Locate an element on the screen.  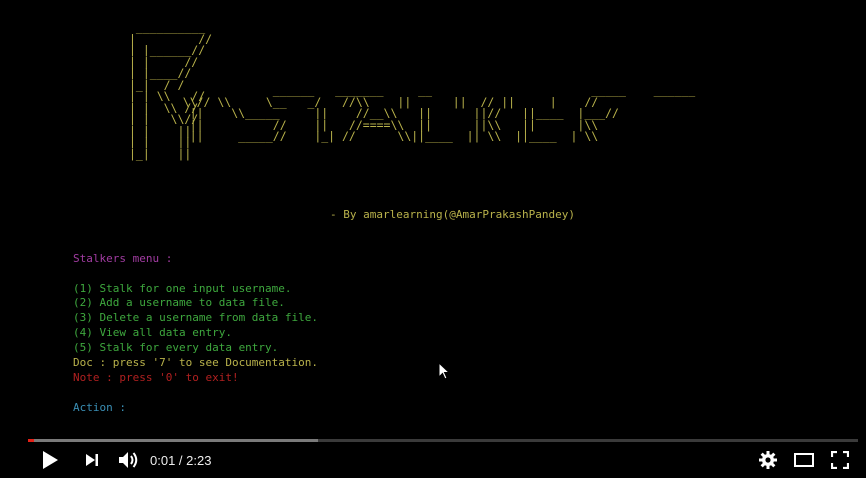
volume-icon is located at coordinates (128, 462).